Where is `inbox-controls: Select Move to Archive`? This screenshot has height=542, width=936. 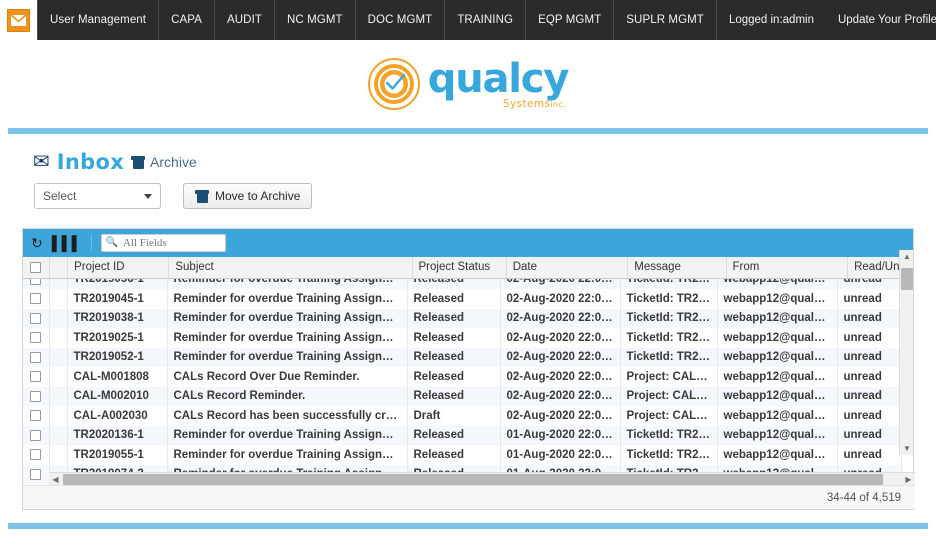 inbox-controls: Select Move to Archive is located at coordinates (173, 196).